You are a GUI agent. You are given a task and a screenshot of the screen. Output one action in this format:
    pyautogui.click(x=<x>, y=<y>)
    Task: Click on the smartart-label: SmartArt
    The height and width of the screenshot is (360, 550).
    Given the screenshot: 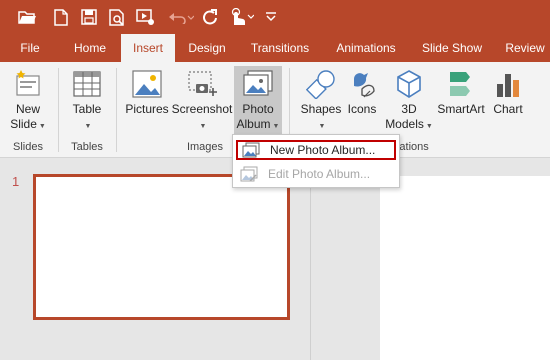 What is the action you would take?
    pyautogui.click(x=461, y=109)
    